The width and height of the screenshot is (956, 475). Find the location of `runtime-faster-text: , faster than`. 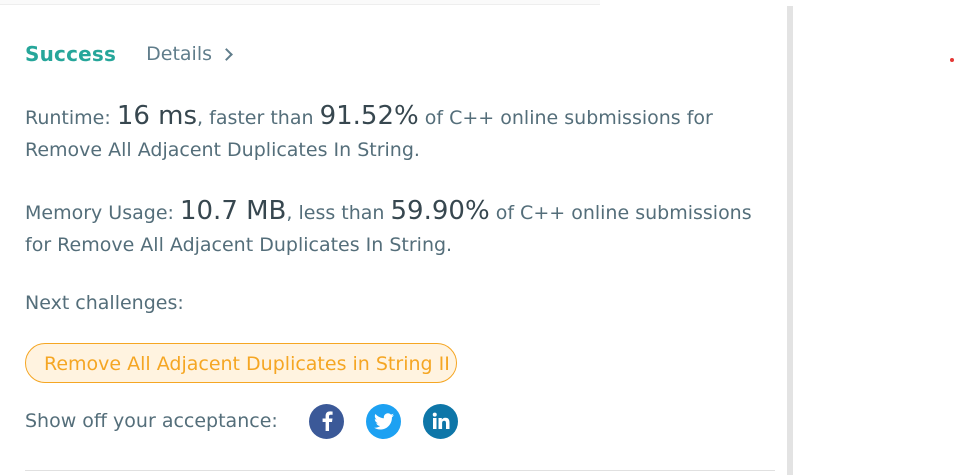

runtime-faster-text: , faster than is located at coordinates (255, 118).